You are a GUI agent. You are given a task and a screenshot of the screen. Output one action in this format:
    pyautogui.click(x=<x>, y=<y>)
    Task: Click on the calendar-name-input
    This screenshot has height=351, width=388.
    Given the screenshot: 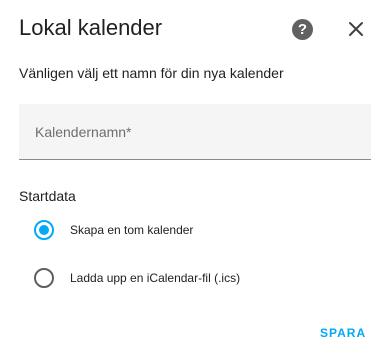 What is the action you would take?
    pyautogui.click(x=195, y=131)
    